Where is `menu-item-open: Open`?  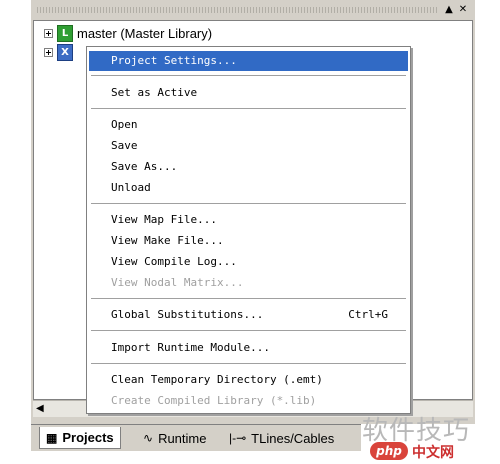
menu-item-open: Open is located at coordinates (248, 125).